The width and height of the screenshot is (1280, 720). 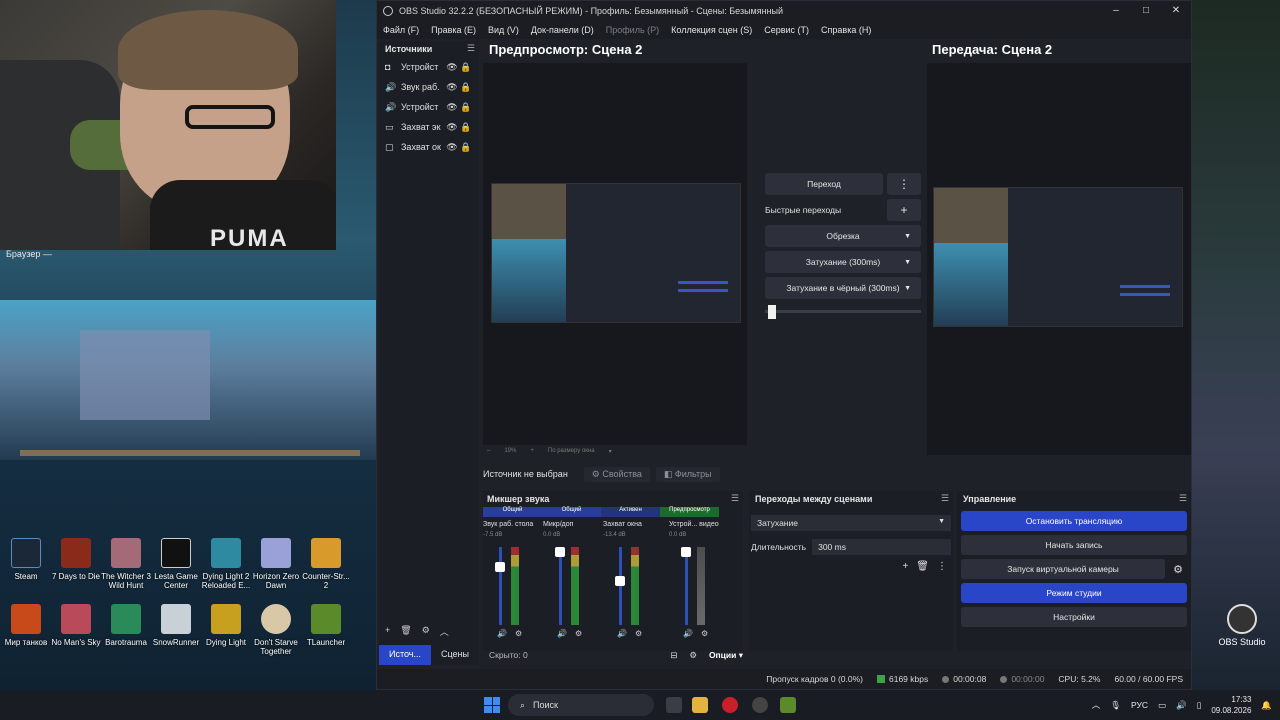 What do you see at coordinates (276, 635) in the screenshot?
I see `desktop-icon-dontstarve: Don't Starve Together` at bounding box center [276, 635].